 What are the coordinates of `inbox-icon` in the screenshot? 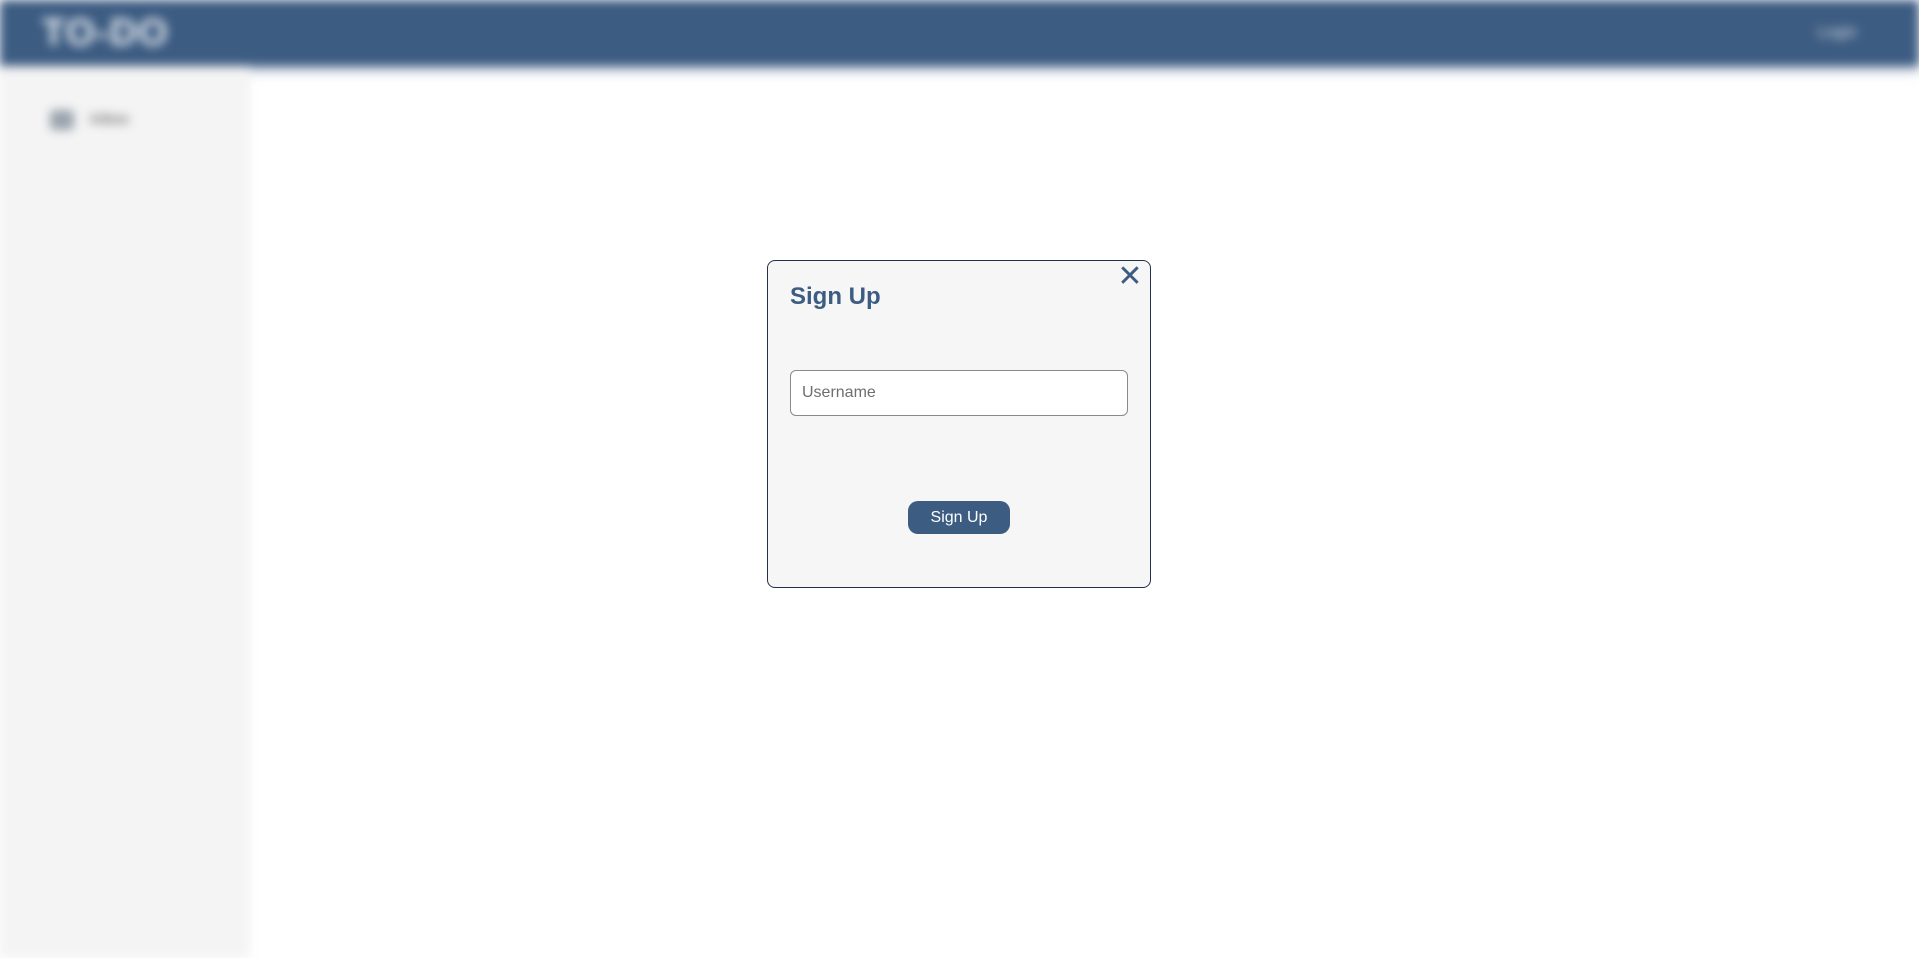 It's located at (62, 120).